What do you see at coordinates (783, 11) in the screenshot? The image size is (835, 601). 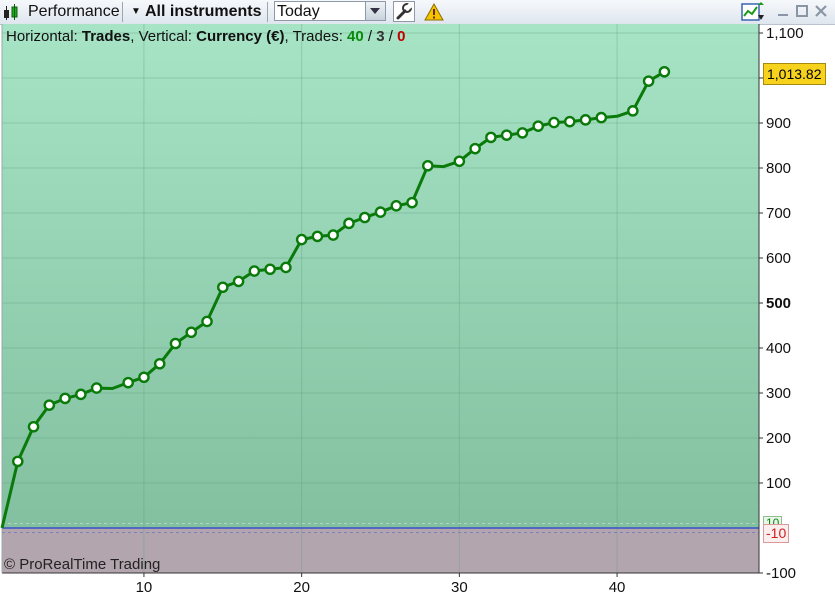 I see `minimize-icon` at bounding box center [783, 11].